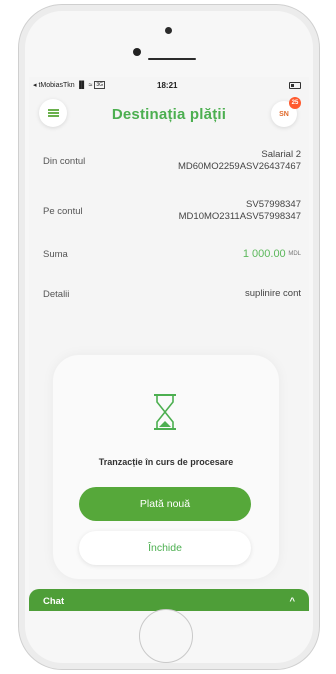 This screenshot has height=674, width=336. I want to click on wifi-icon: ≈, so click(90, 85).